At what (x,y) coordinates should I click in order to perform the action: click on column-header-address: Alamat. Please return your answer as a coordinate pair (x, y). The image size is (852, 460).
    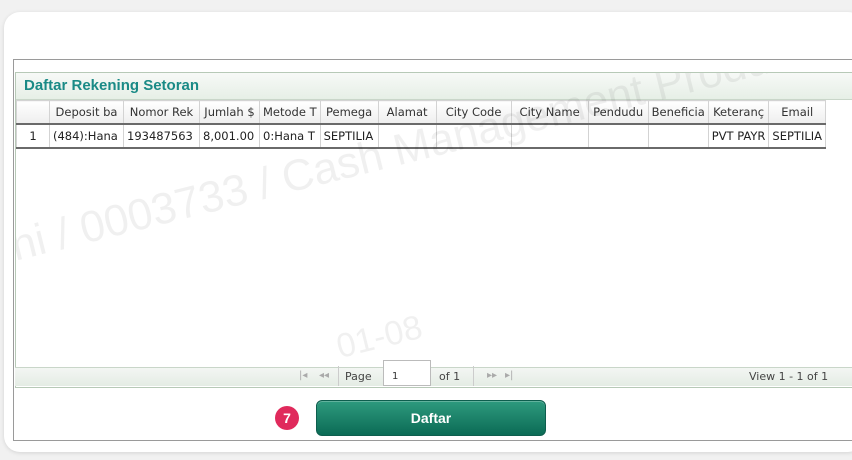
    Looking at the image, I should click on (407, 112).